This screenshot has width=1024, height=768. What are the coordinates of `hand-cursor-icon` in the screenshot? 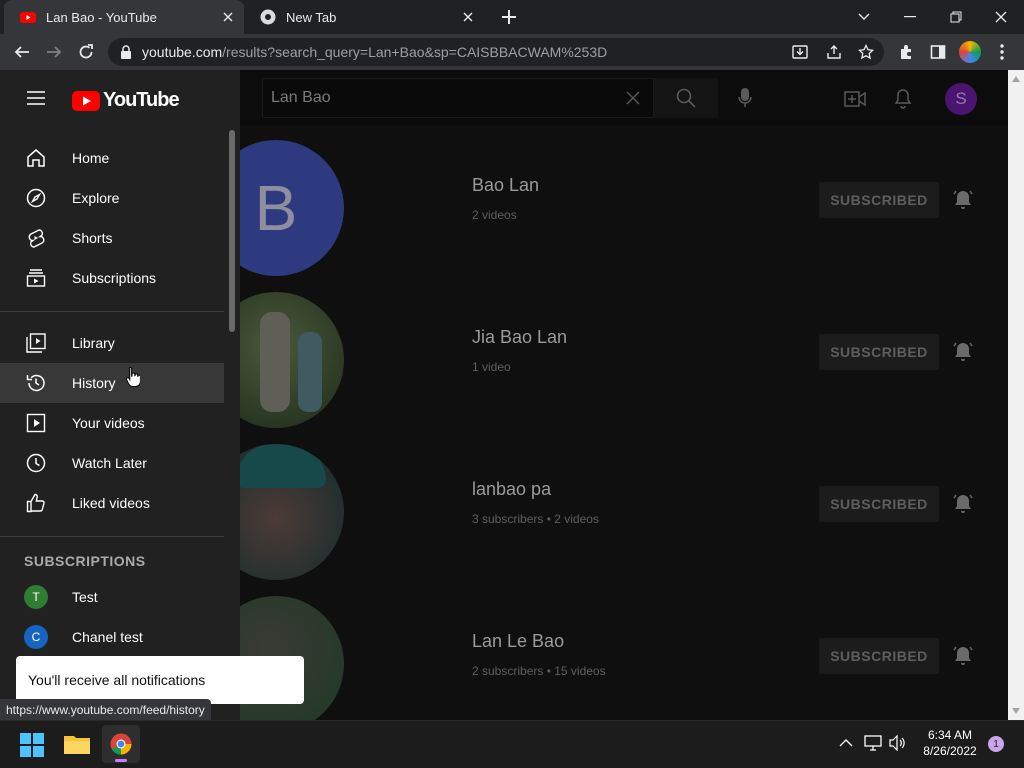 It's located at (133, 376).